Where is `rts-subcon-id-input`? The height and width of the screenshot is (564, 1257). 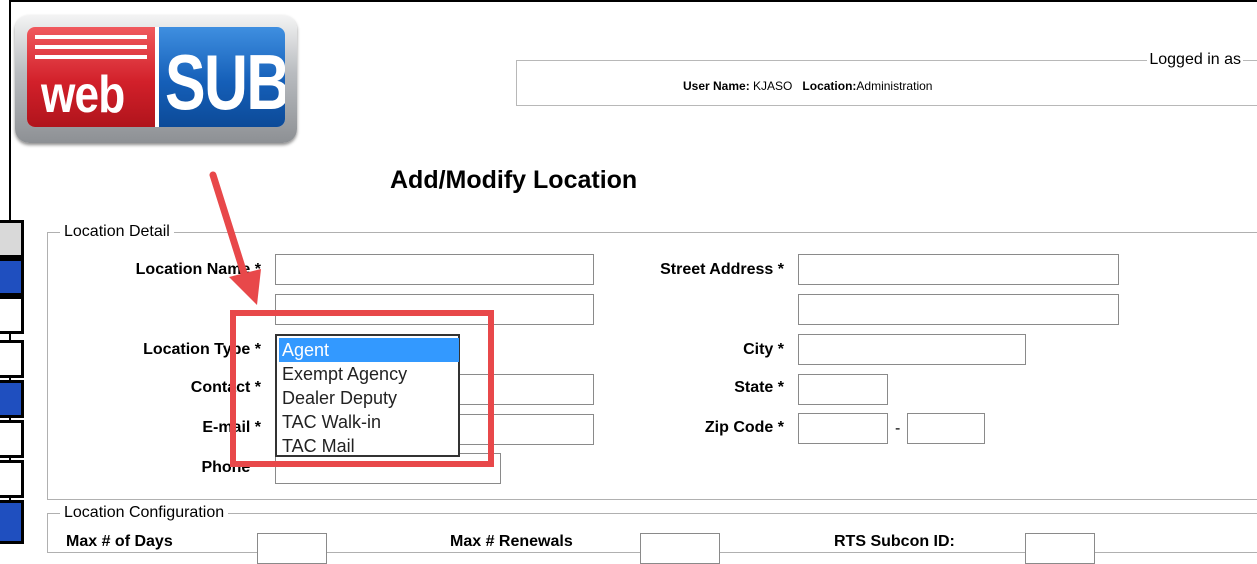 rts-subcon-id-input is located at coordinates (1060, 548).